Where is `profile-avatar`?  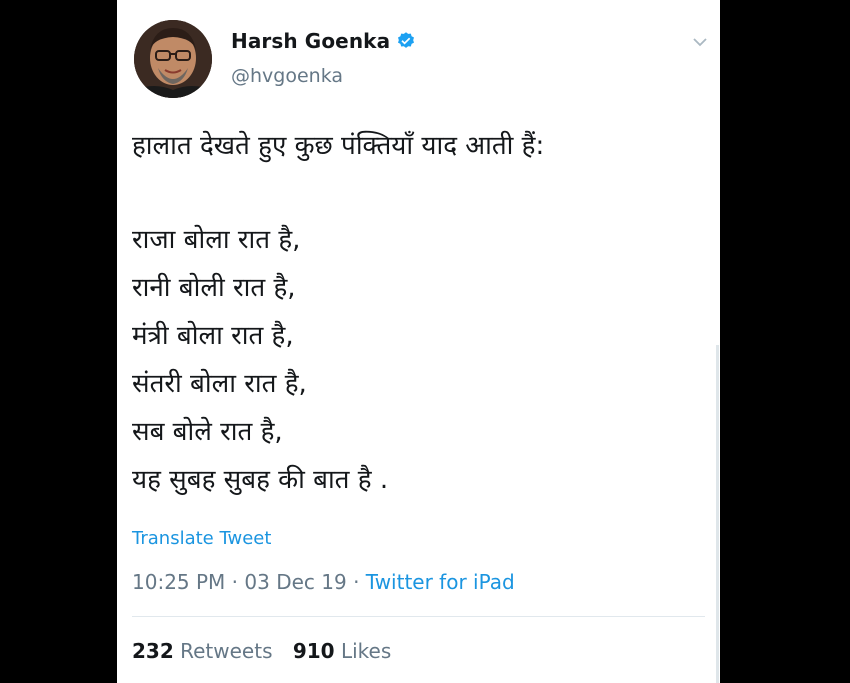
profile-avatar is located at coordinates (173, 59).